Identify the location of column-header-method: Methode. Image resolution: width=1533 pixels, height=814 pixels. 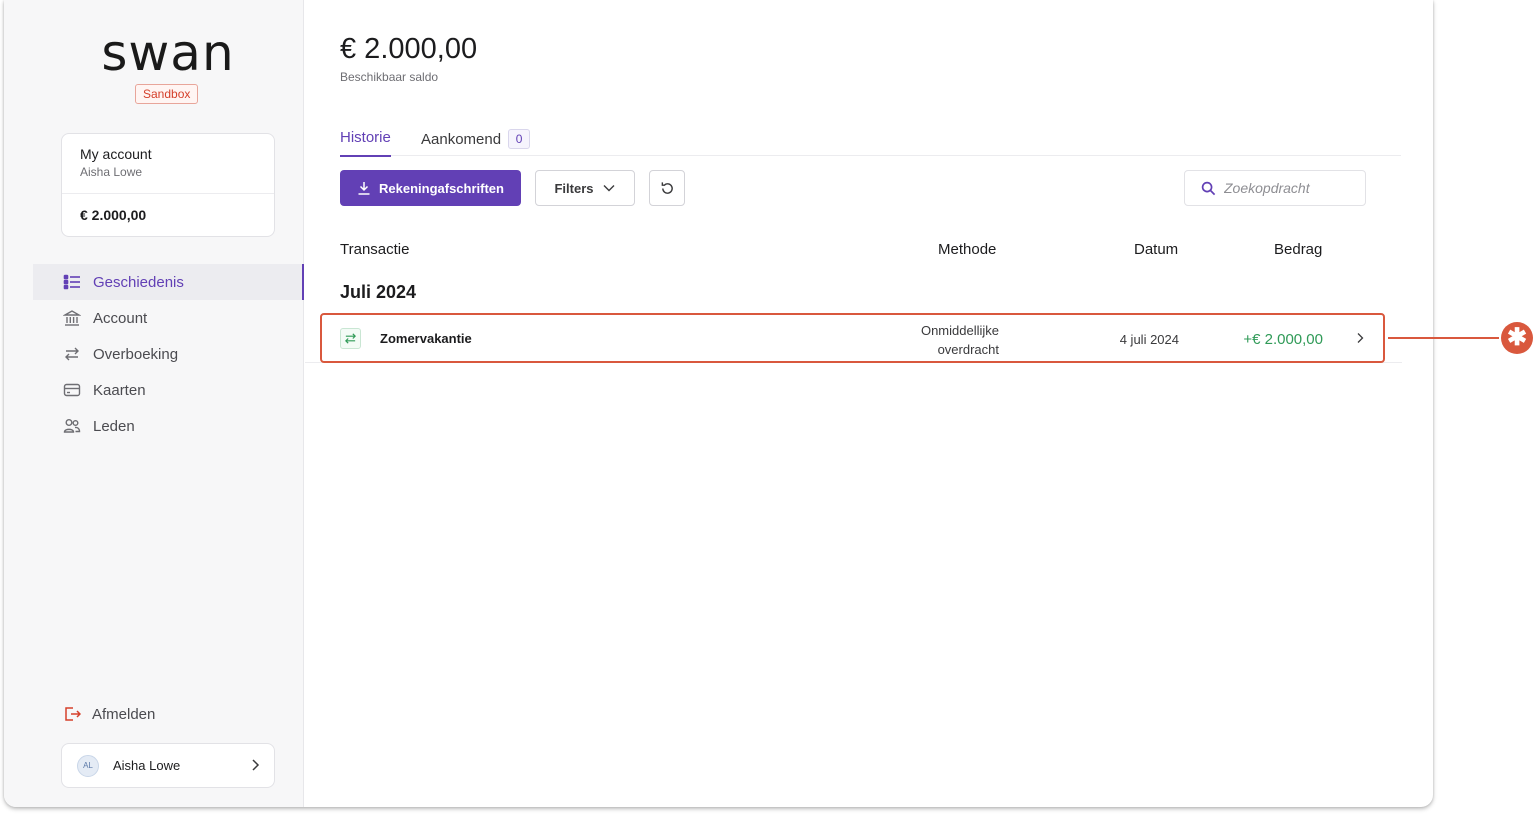
(967, 249).